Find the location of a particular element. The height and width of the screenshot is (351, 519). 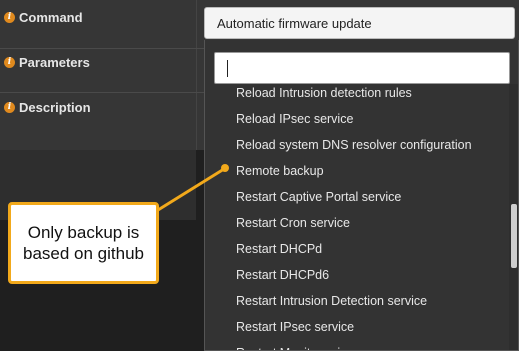

annotation-callout: Only backup is based on github is located at coordinates (83, 243).